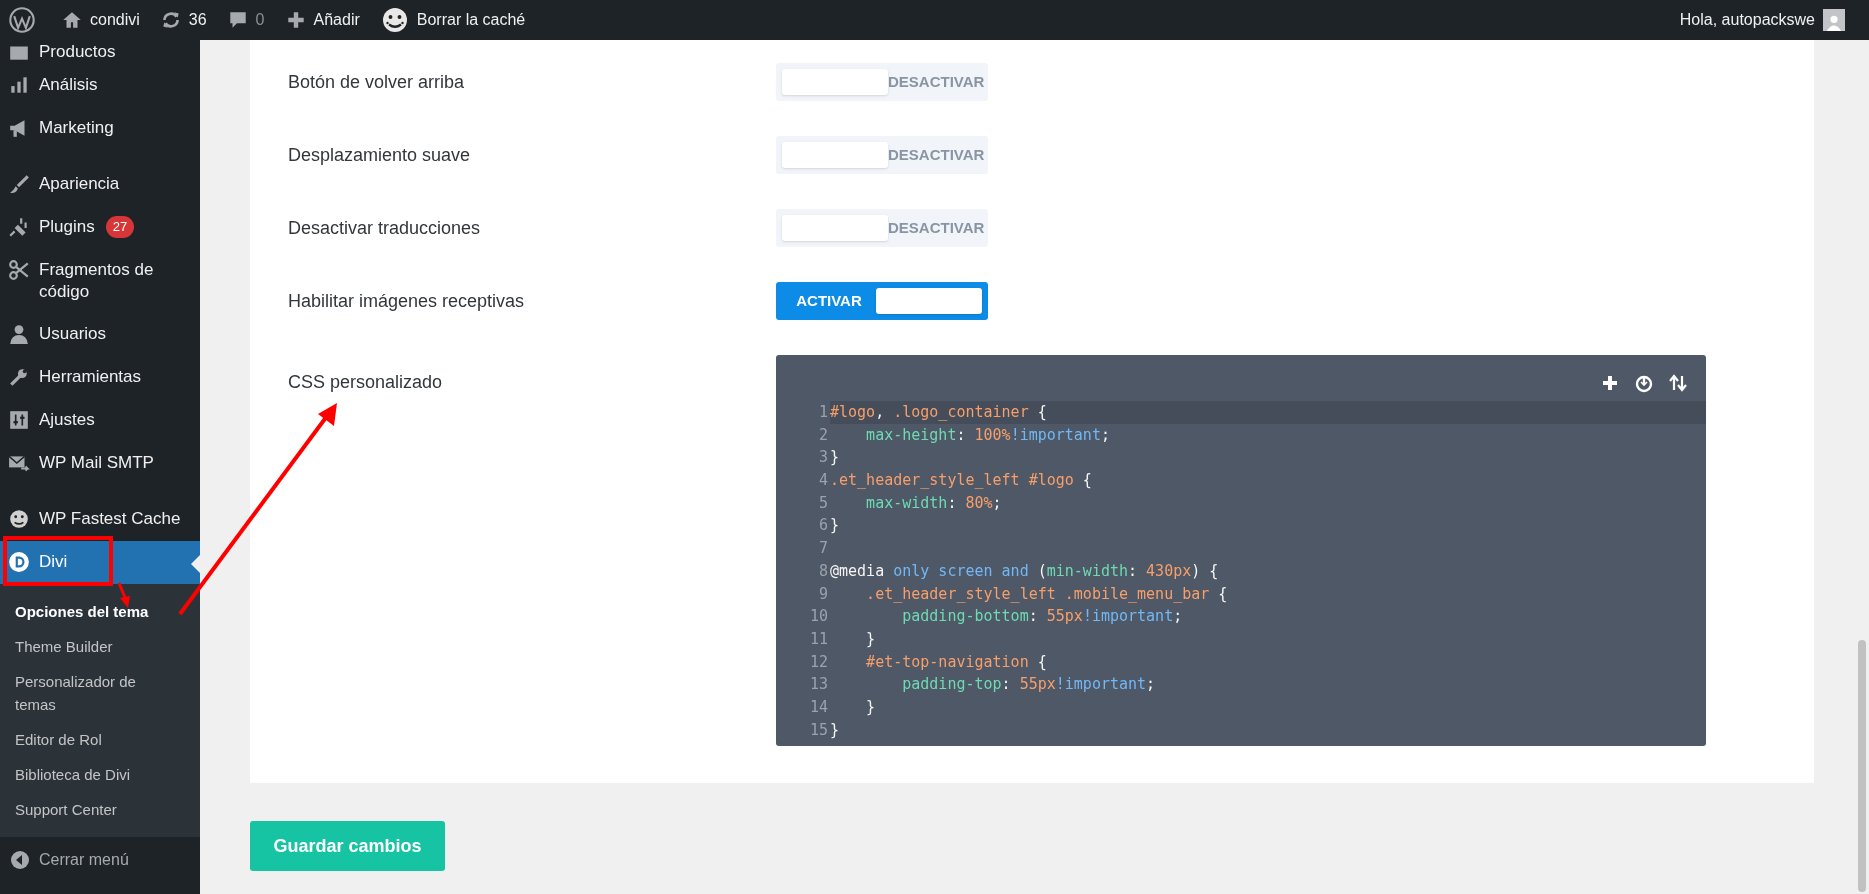 The image size is (1869, 894). What do you see at coordinates (385, 228) in the screenshot?
I see `setting-label: Desactivar traducciones` at bounding box center [385, 228].